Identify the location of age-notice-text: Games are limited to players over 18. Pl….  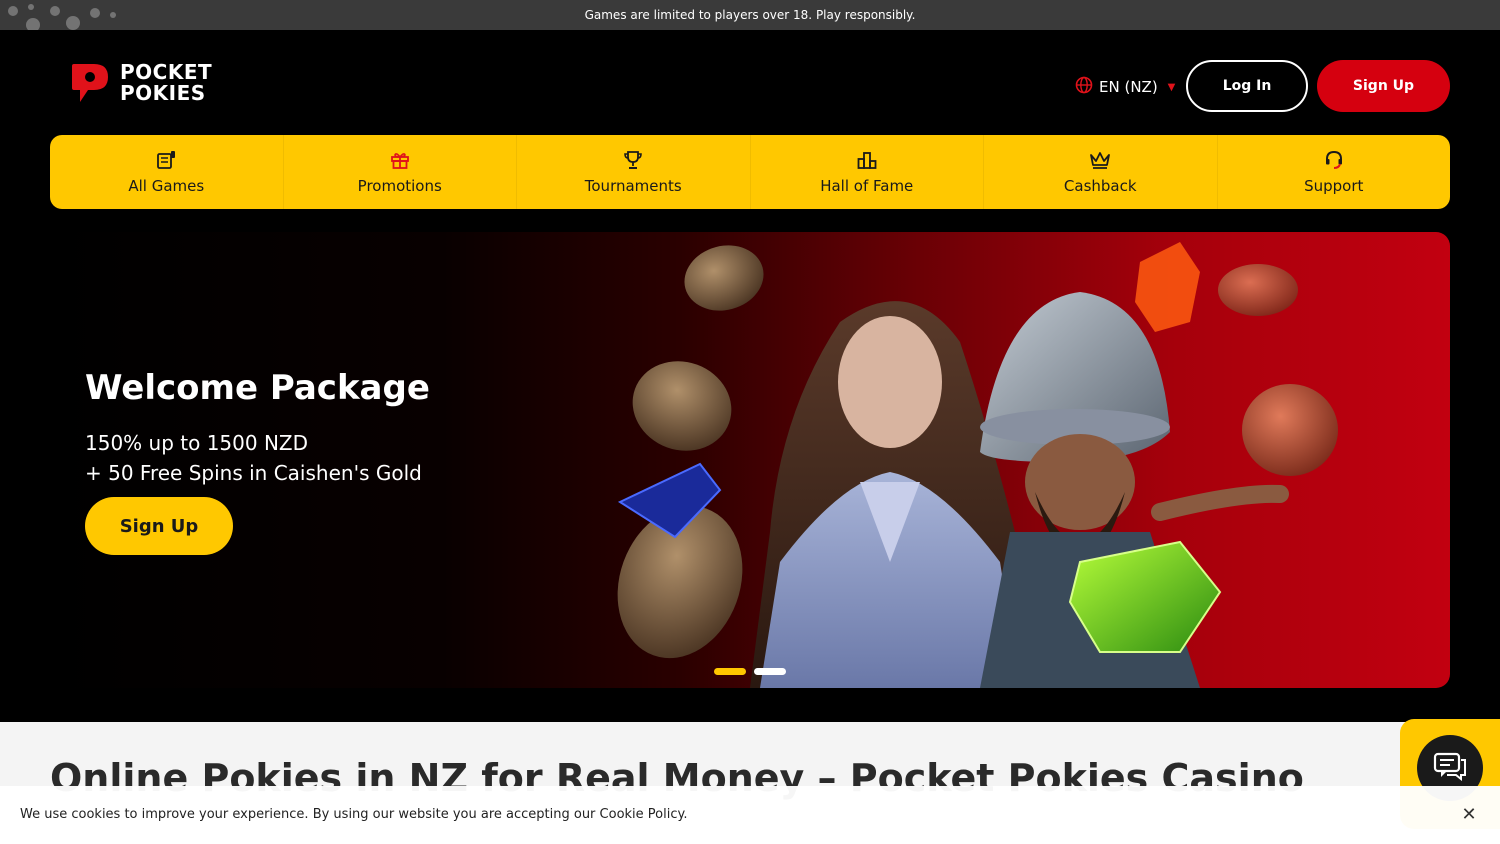
(750, 15).